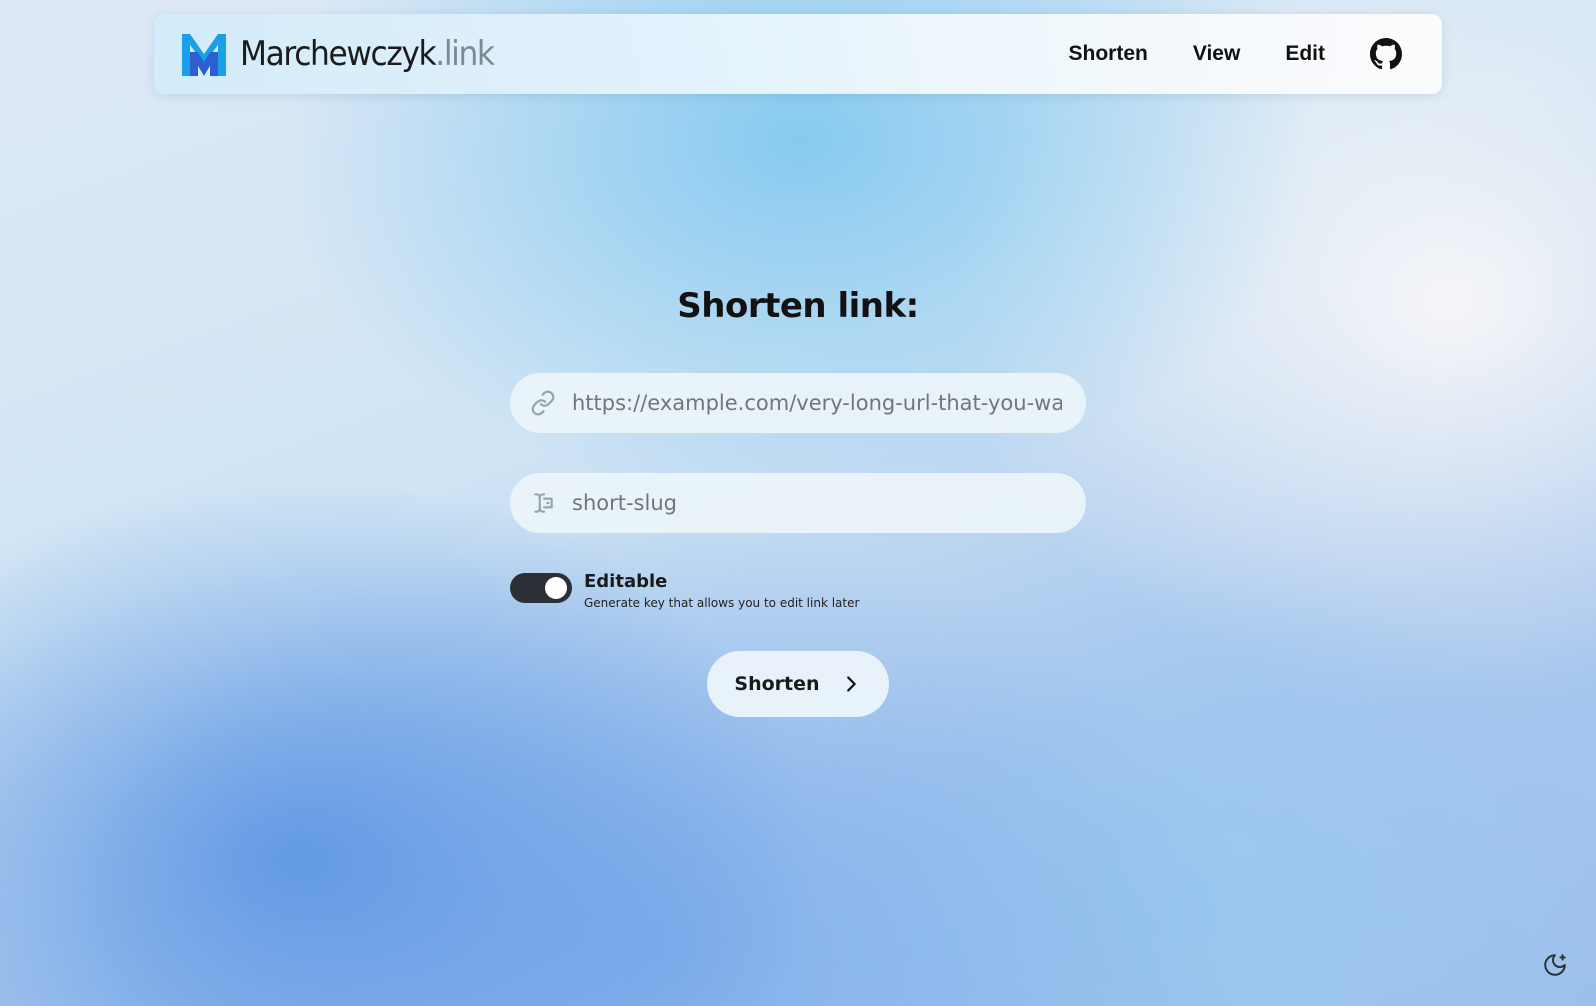 This screenshot has width=1596, height=1006. I want to click on chevron-right-icon, so click(851, 684).